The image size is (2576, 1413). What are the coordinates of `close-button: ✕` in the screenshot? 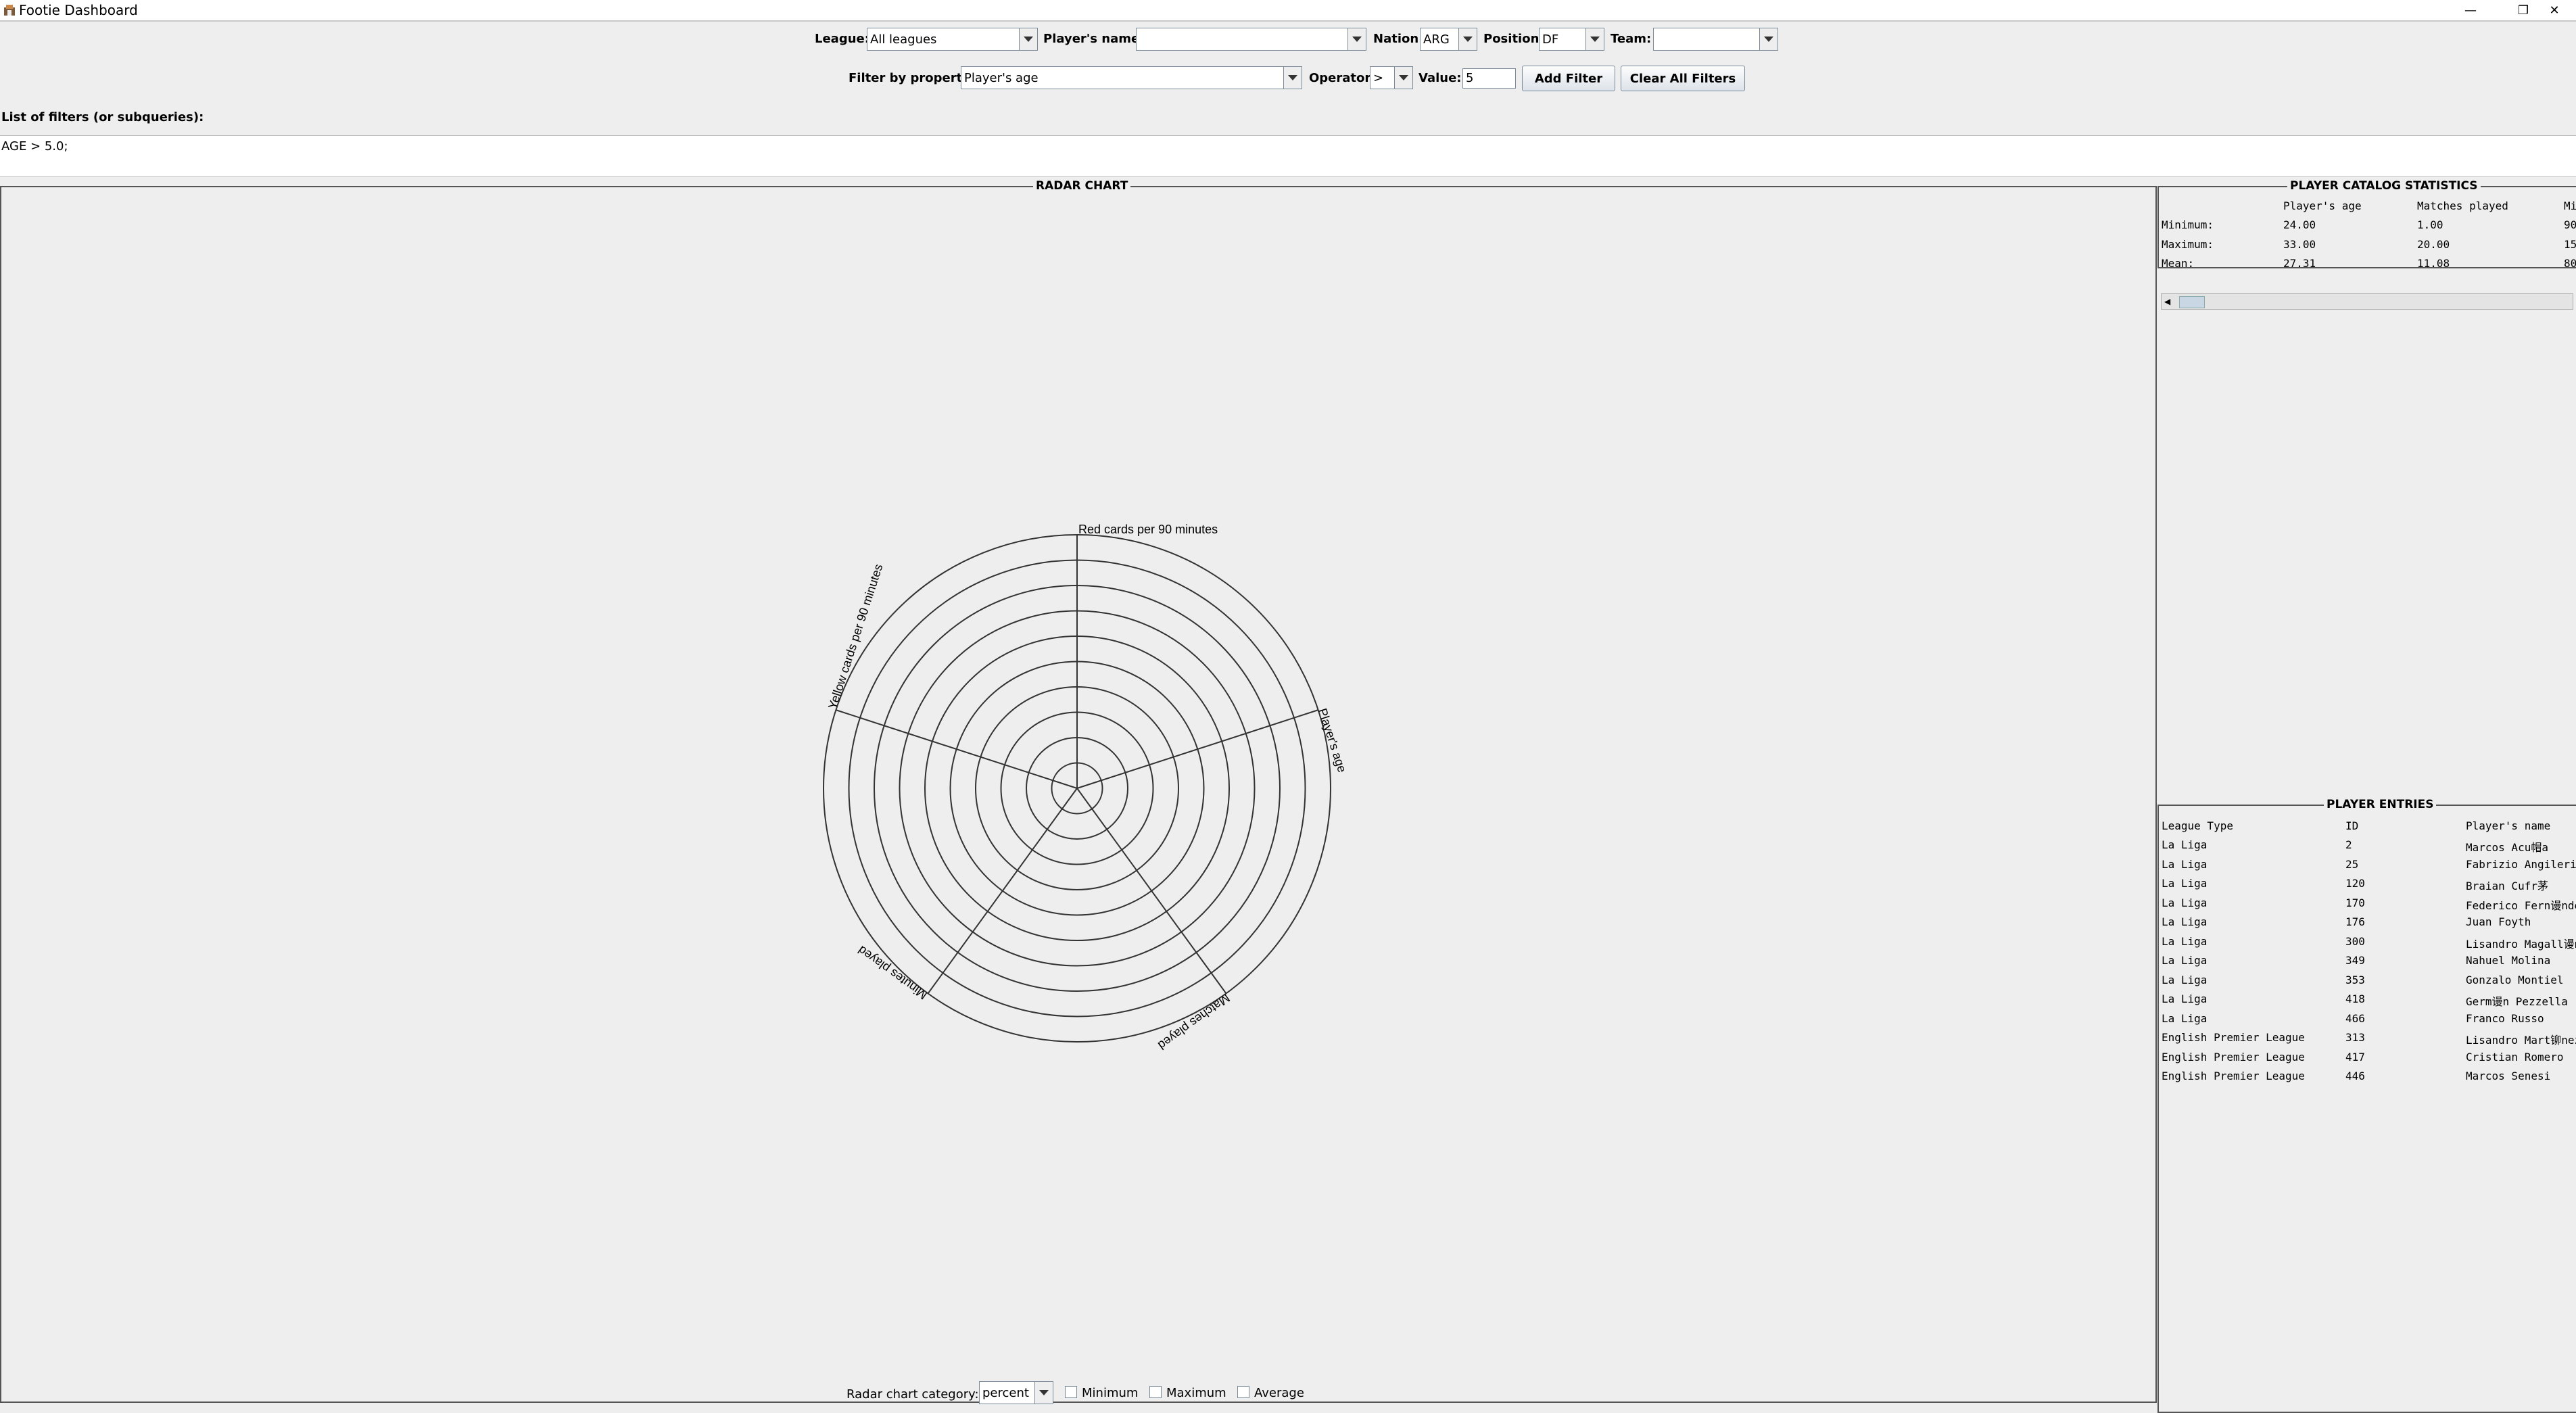 It's located at (2554, 10).